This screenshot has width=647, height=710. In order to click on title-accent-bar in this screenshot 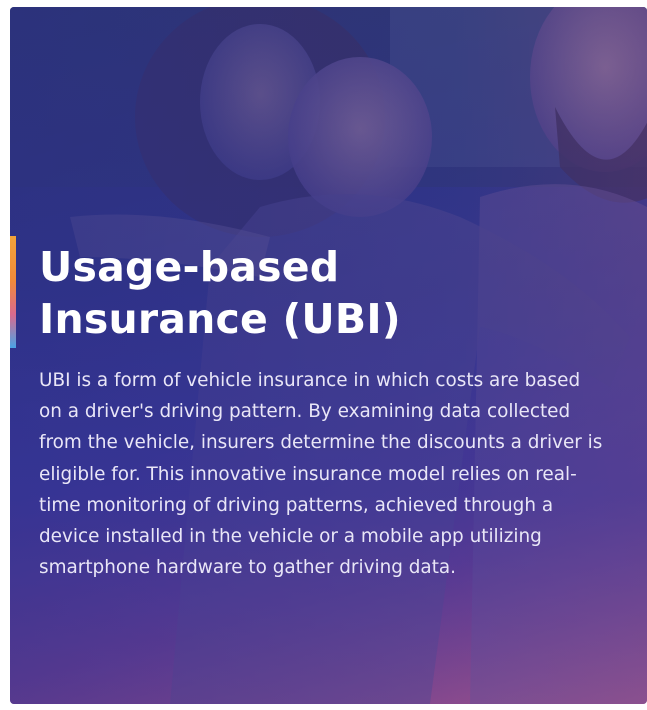, I will do `click(13, 292)`.